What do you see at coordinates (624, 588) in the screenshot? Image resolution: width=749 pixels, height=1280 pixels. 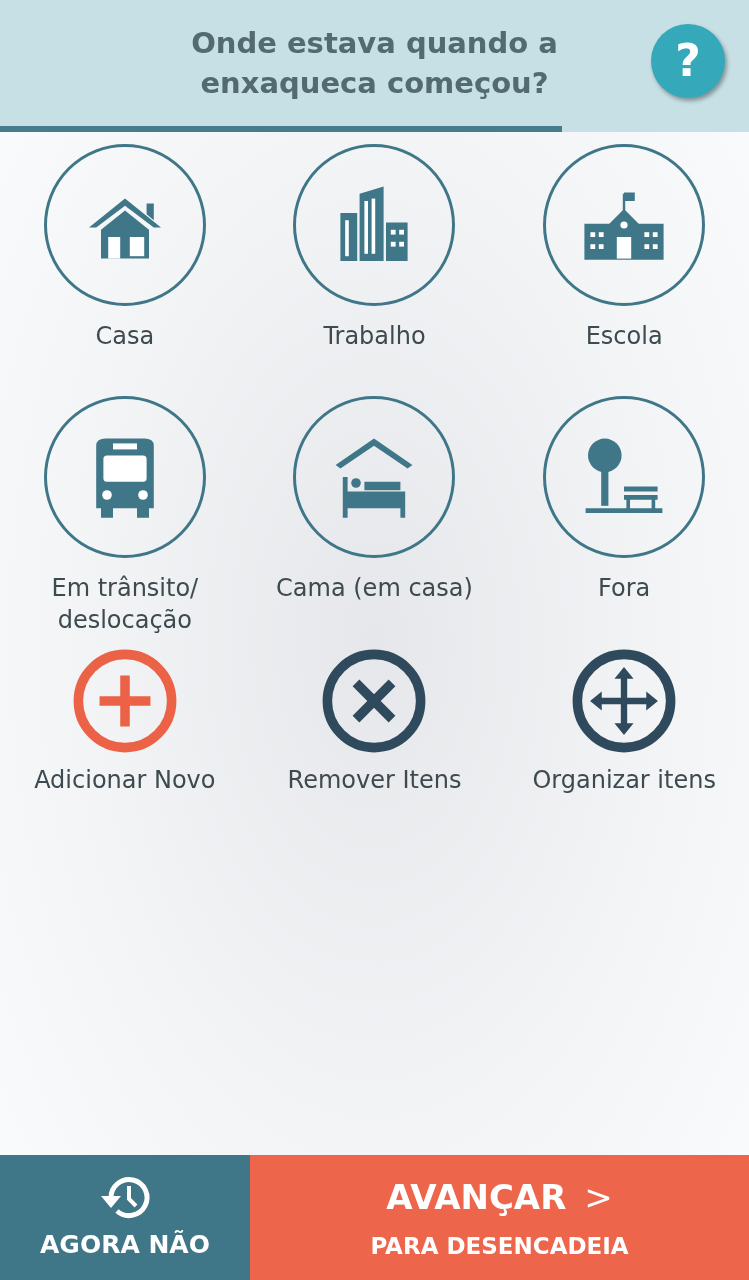 I see `place-label: Fora` at bounding box center [624, 588].